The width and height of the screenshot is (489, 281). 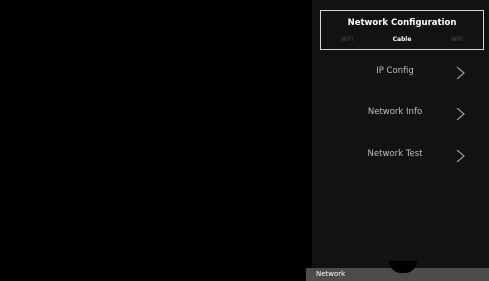 I want to click on menu-item-label: IP Config, so click(x=395, y=71).